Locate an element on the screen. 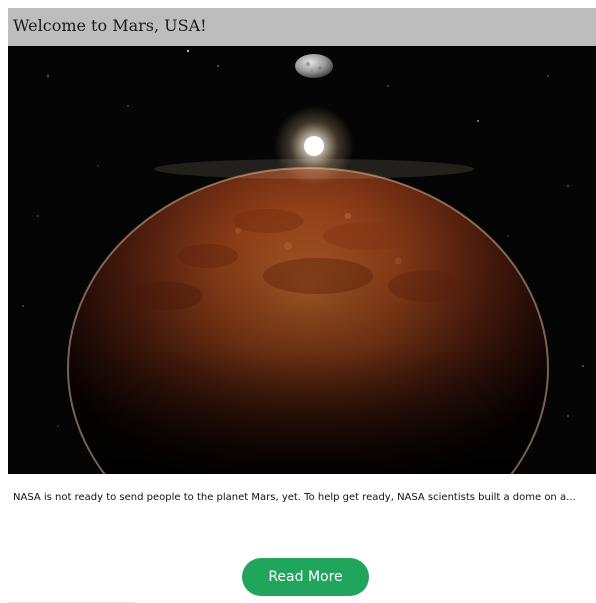  post-title: Welcome to Mars, USA! is located at coordinates (110, 25).